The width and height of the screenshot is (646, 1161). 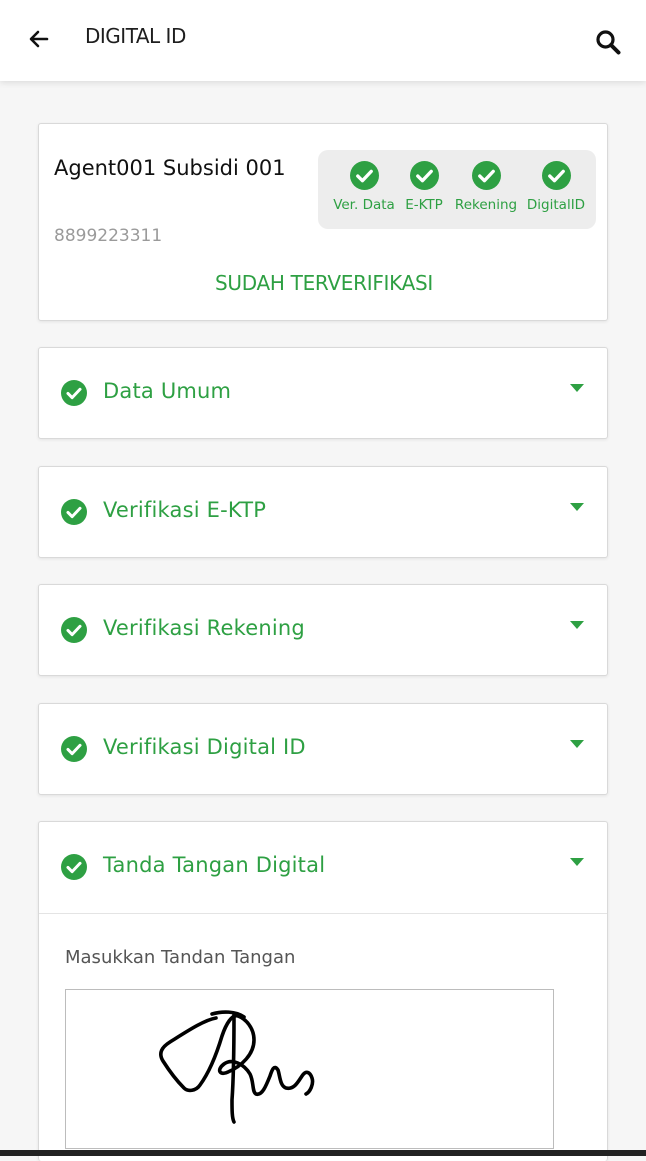 What do you see at coordinates (185, 510) in the screenshot?
I see `section-title: Verifikasi E-KTP` at bounding box center [185, 510].